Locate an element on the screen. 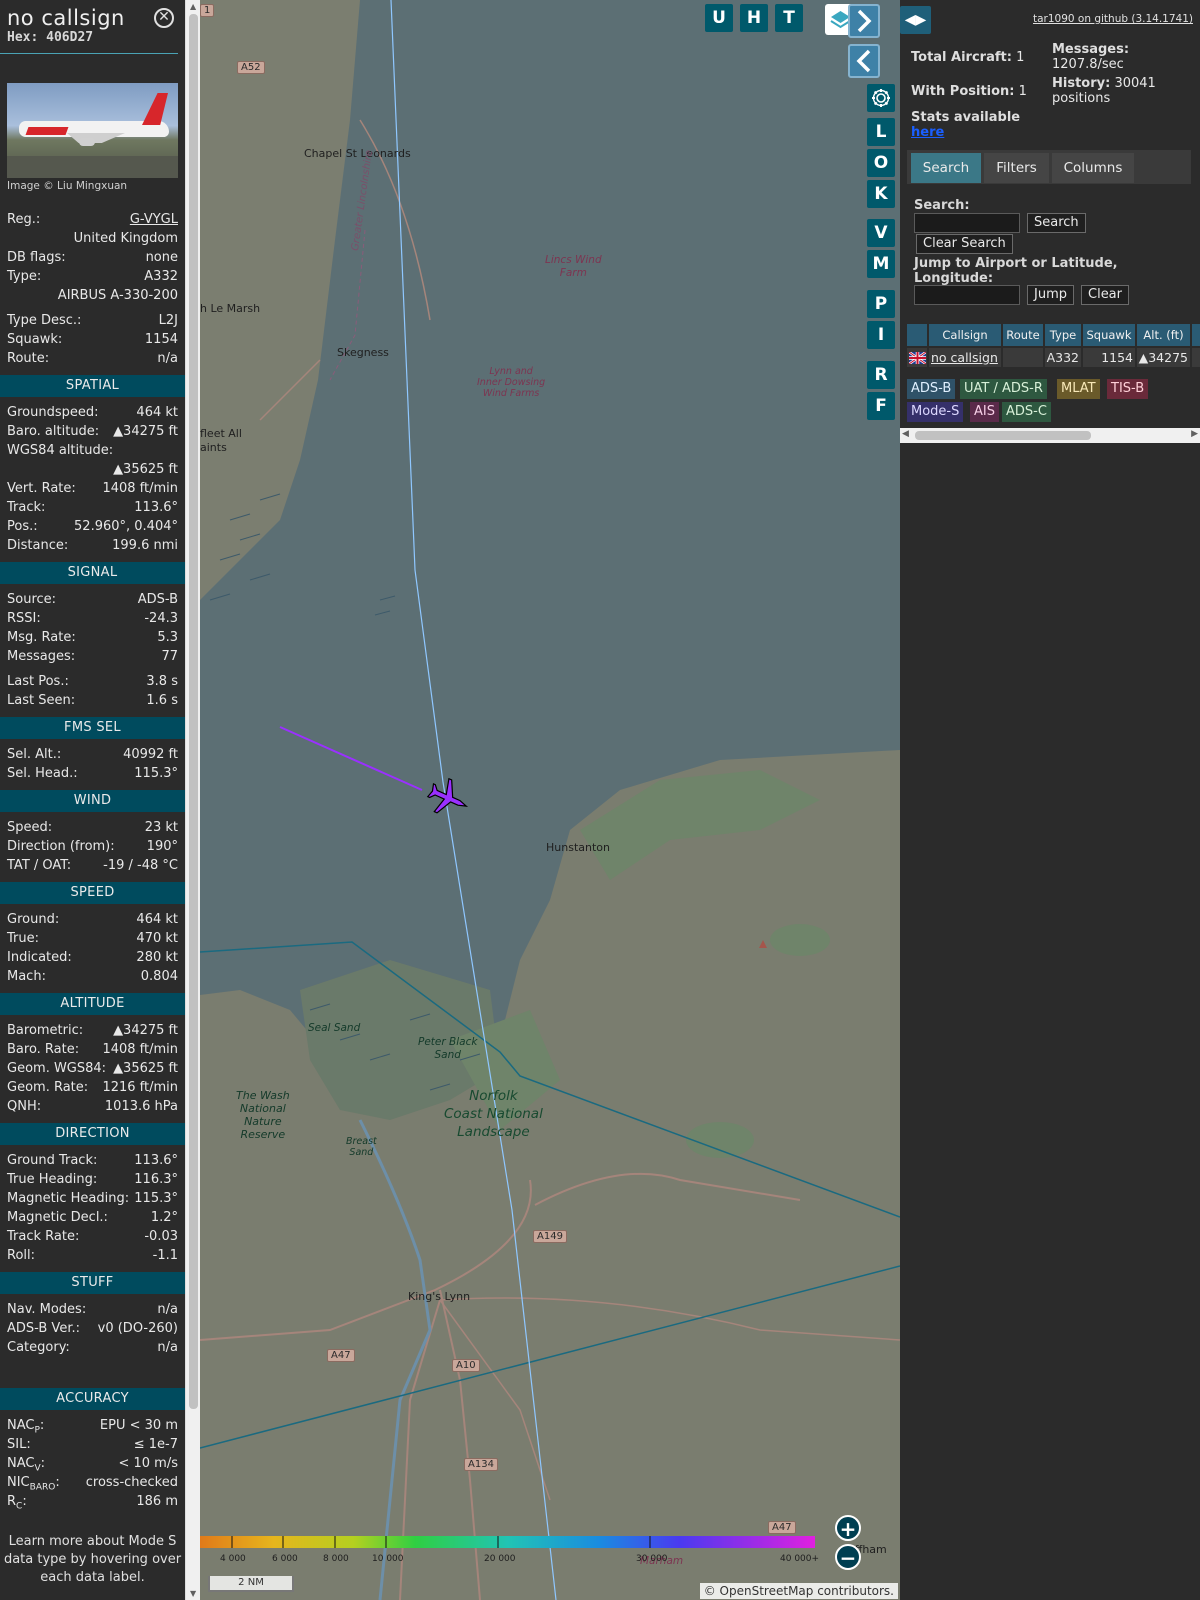 The image size is (1200, 1600). photo-engine is located at coordinates (87, 142).